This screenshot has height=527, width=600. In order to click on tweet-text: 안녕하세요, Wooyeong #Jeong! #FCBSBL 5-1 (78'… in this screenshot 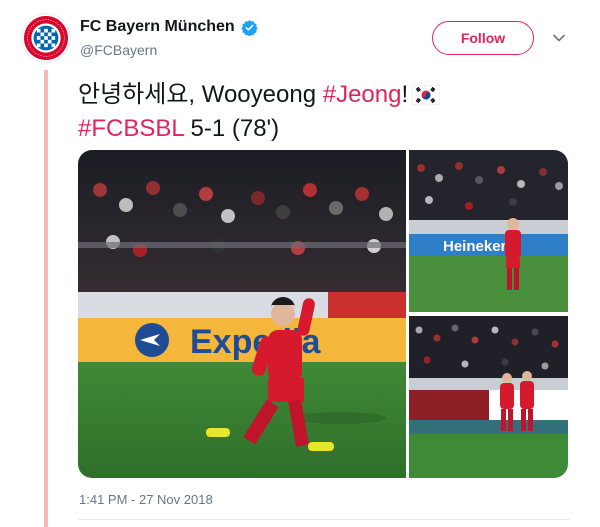, I will do `click(318, 112)`.